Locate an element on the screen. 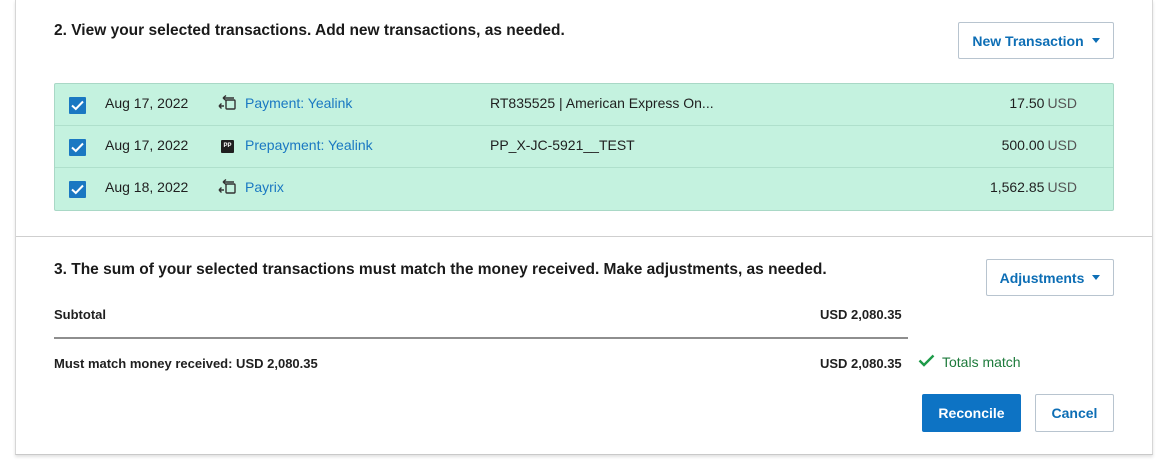 The height and width of the screenshot is (460, 1171). adjustments-button: Adjustments is located at coordinates (1050, 277).